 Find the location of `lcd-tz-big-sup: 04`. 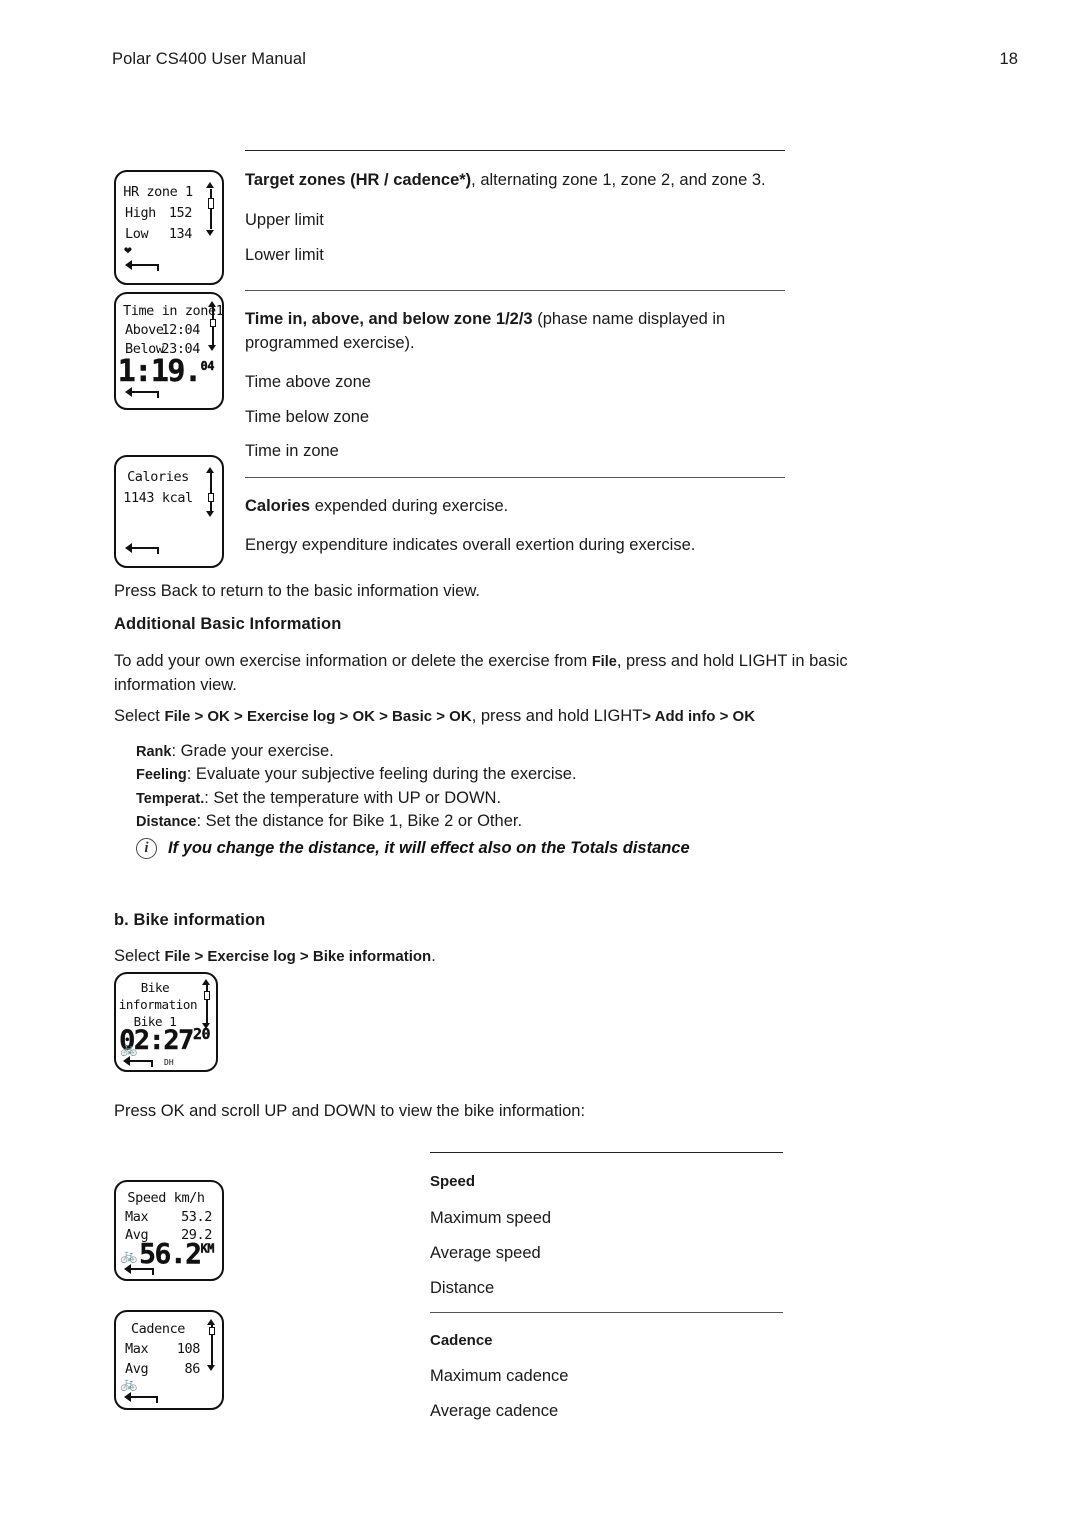

lcd-tz-big-sup: 04 is located at coordinates (207, 366).